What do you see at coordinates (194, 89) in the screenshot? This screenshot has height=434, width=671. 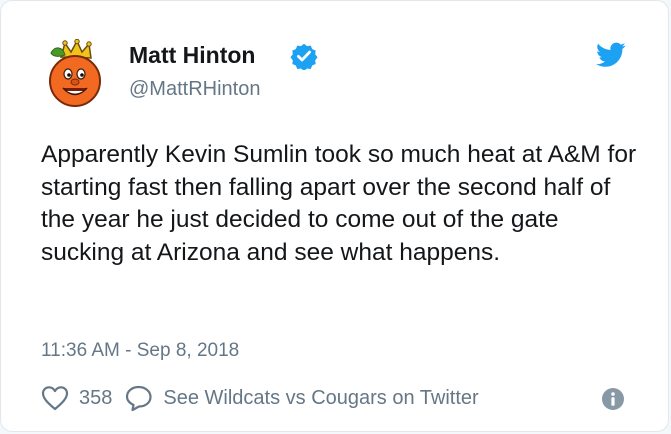 I see `author-handle: @MattRHinton` at bounding box center [194, 89].